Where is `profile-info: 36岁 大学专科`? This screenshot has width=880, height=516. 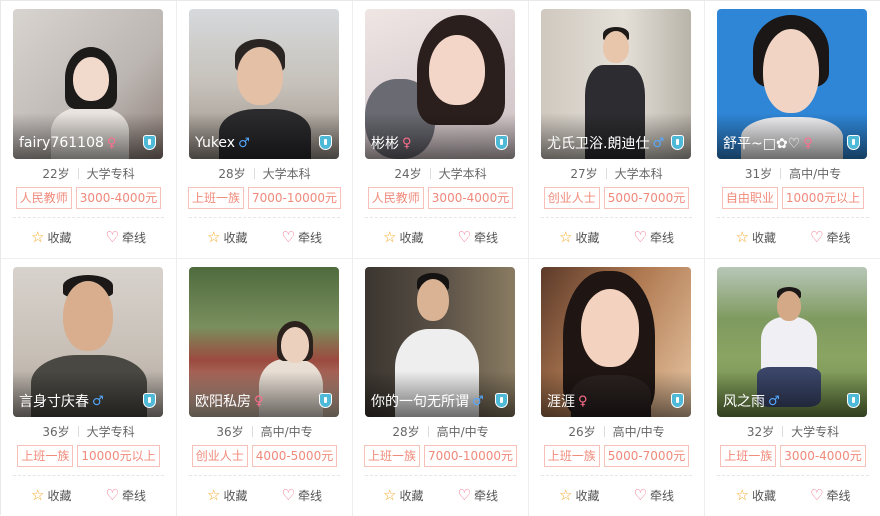
profile-info: 36岁 大学专科 is located at coordinates (88, 431).